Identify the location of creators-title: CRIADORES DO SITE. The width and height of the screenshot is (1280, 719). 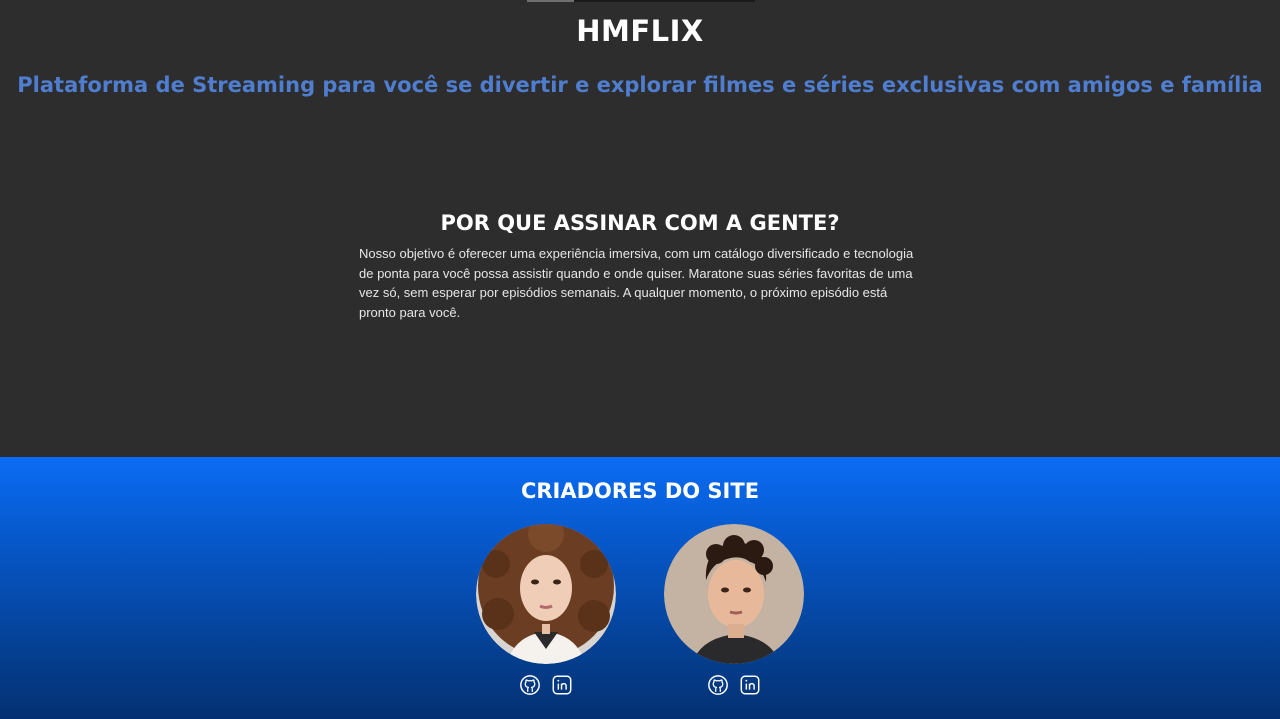
(640, 491).